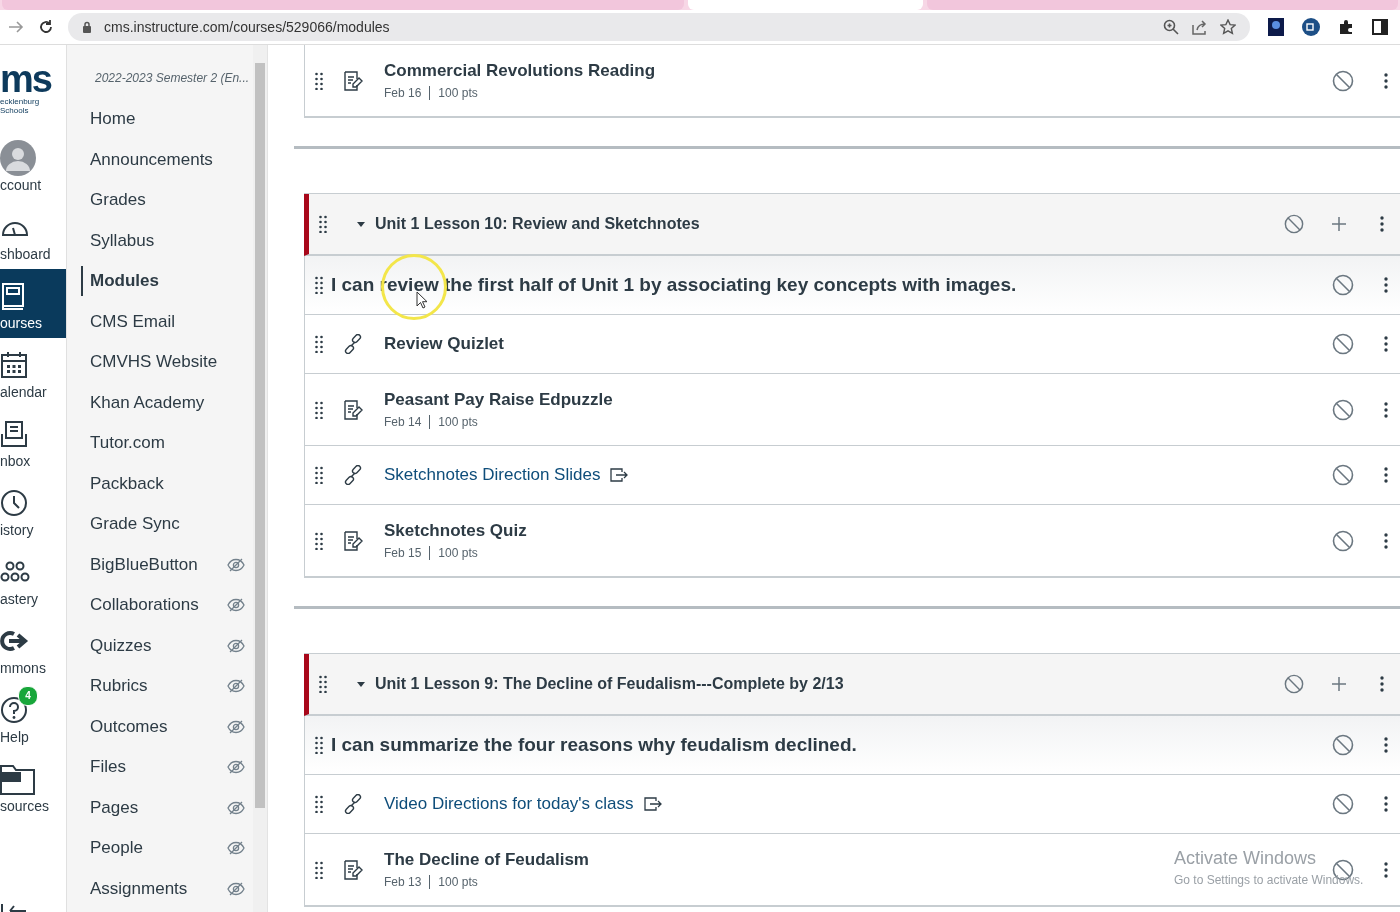  I want to click on global-nav-item: shboard, so click(33, 234).